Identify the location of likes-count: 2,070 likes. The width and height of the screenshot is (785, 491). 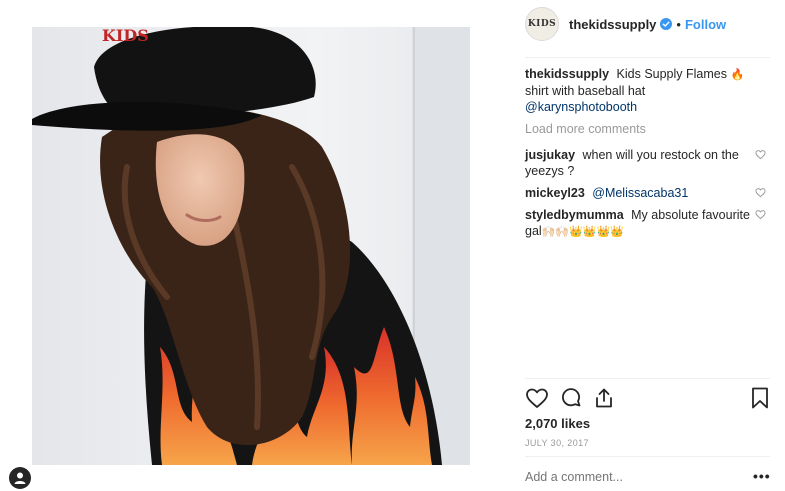
(557, 423).